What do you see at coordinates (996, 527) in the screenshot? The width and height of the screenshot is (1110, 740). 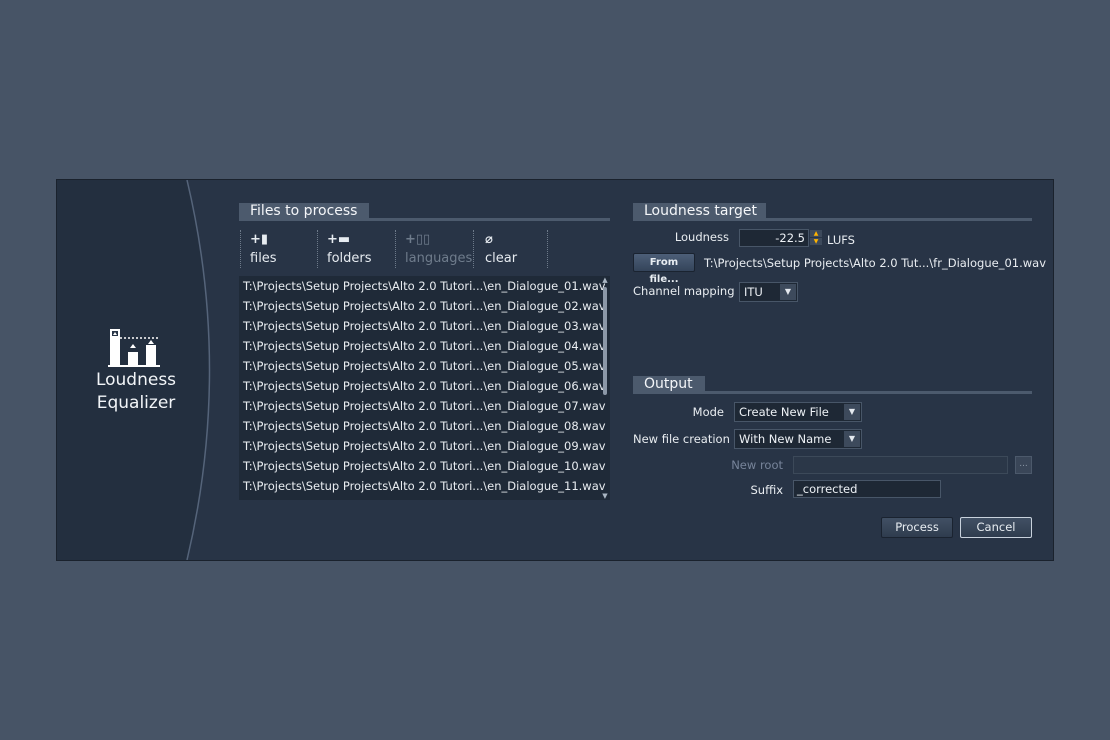 I see `cancel-button: Cancel` at bounding box center [996, 527].